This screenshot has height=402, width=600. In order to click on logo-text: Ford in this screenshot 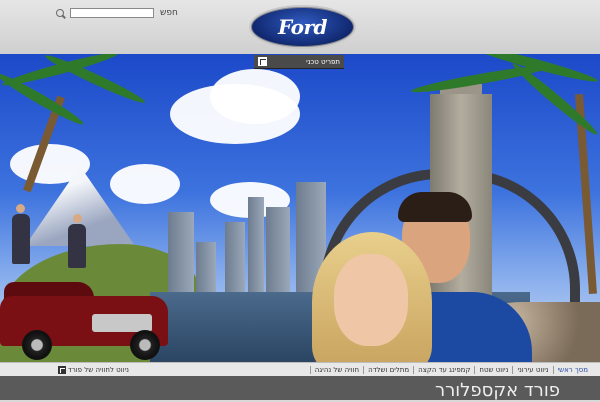, I will do `click(302, 27)`.